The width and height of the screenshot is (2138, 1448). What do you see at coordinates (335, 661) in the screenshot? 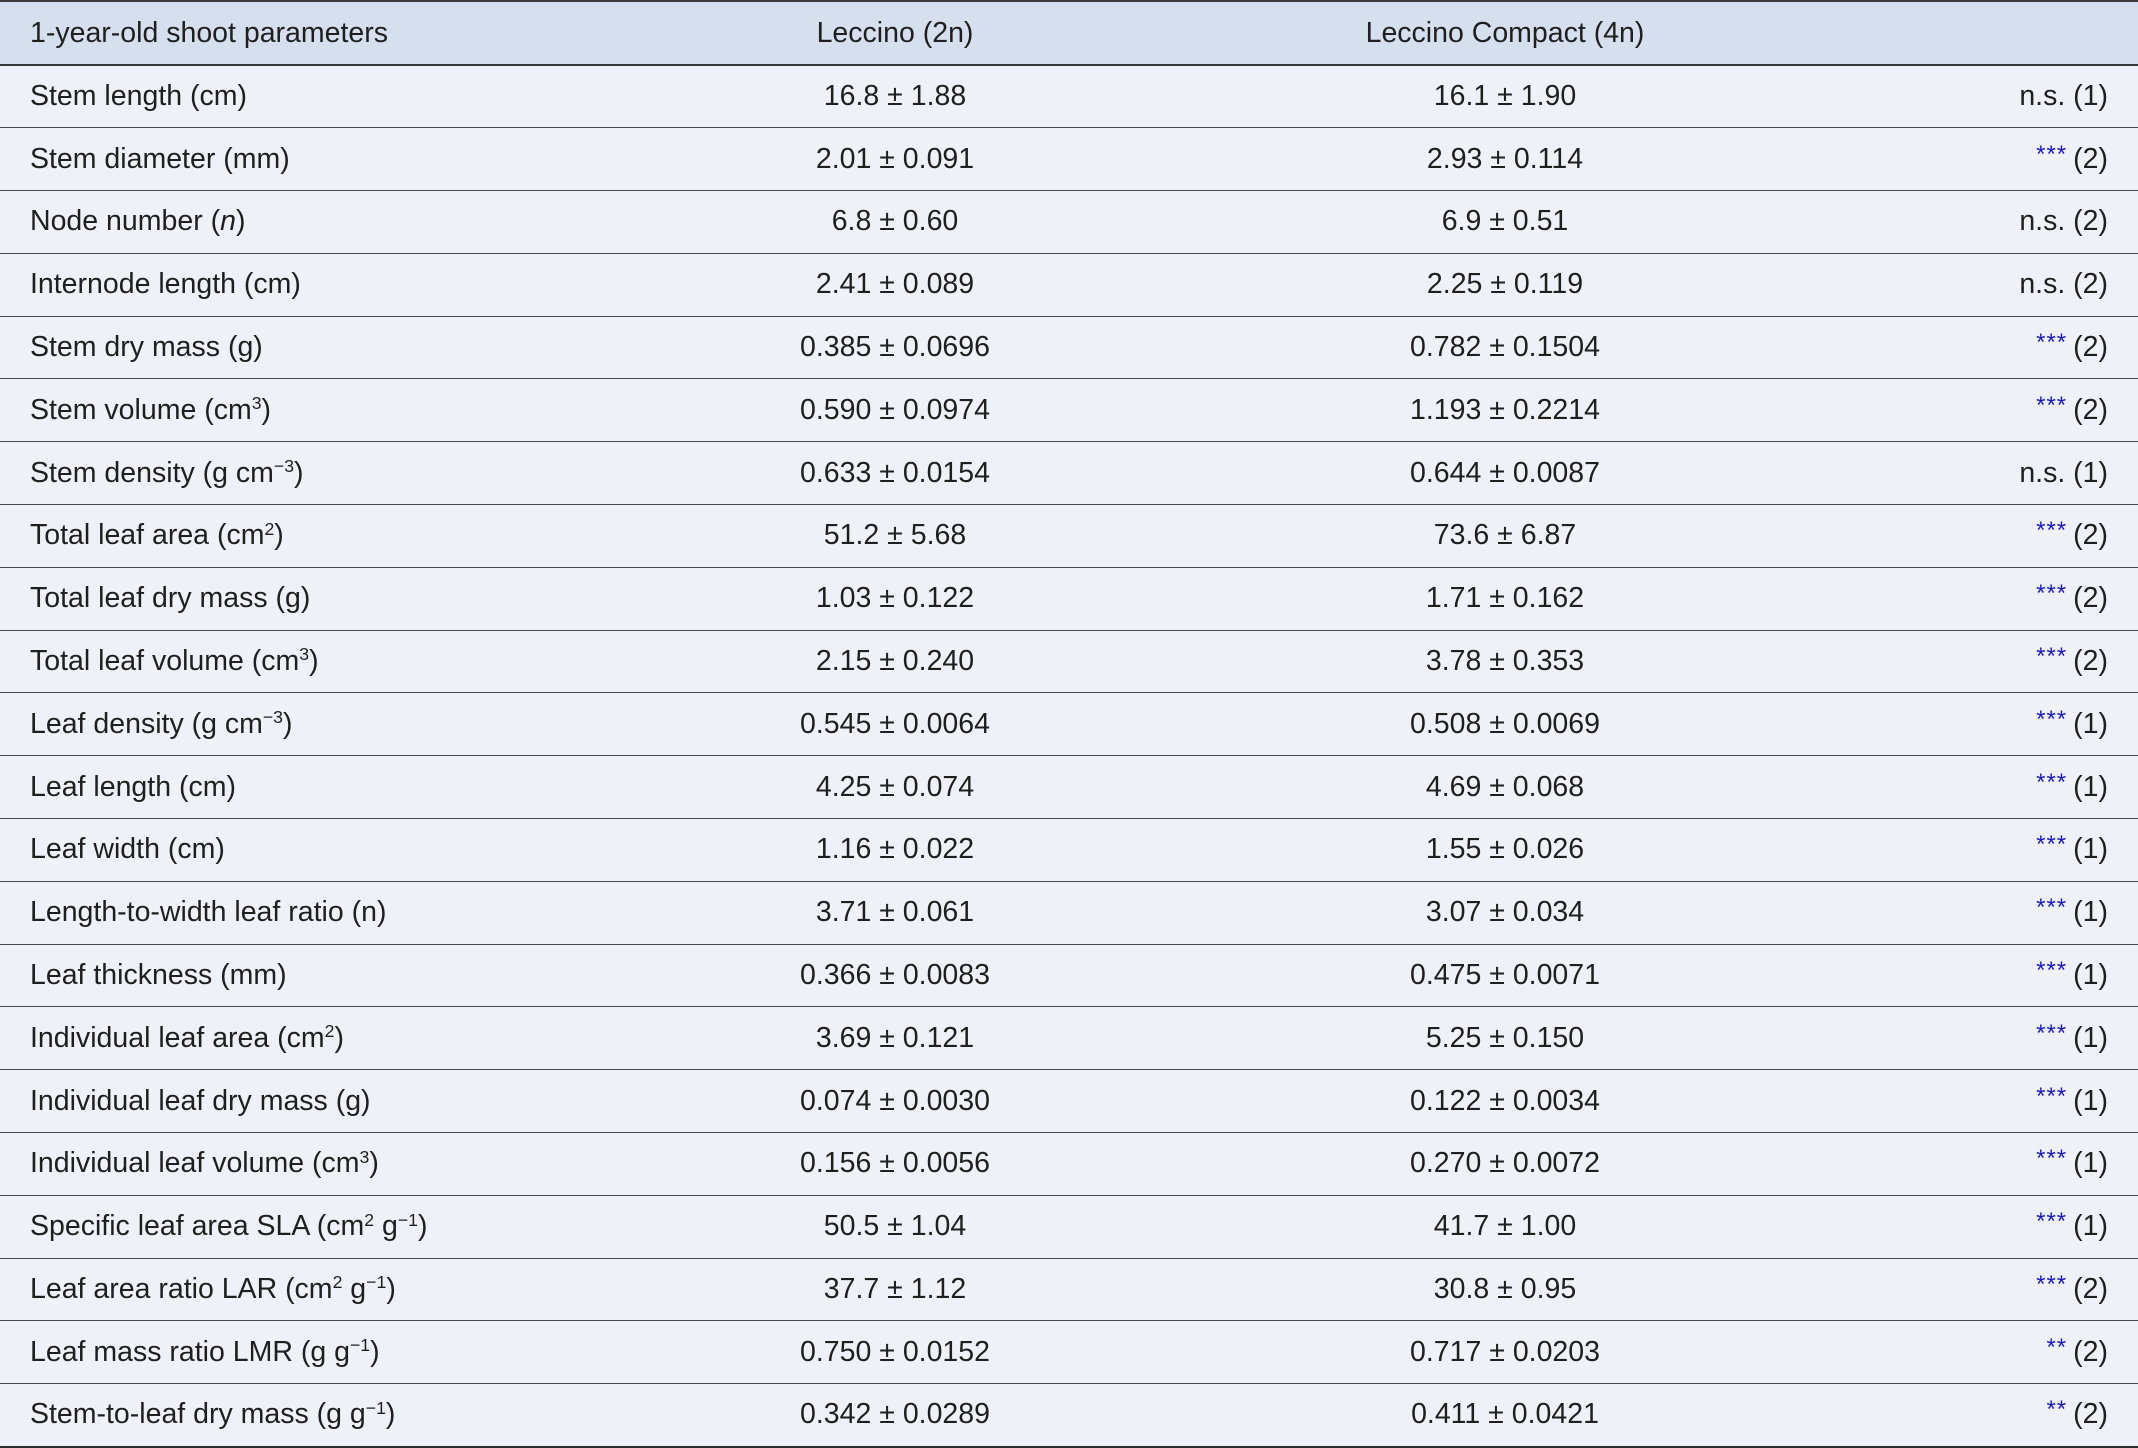
I see `parameter-cell: Total leaf volume (cm3)` at bounding box center [335, 661].